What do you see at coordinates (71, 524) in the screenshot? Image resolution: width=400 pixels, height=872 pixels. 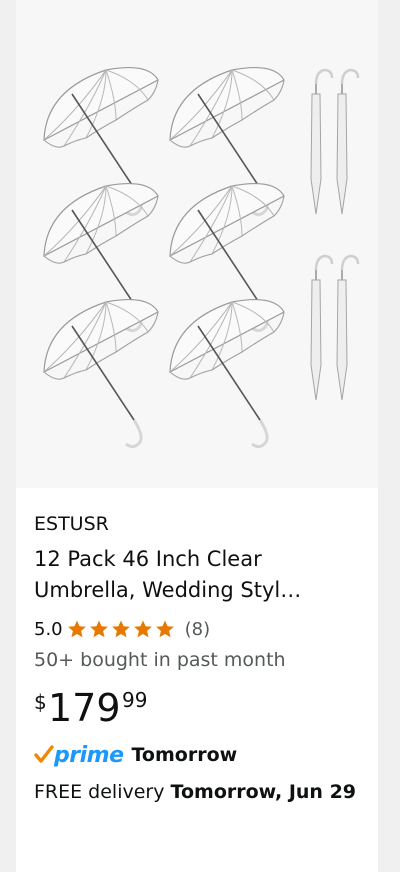 I see `brand-name: ESTUSR` at bounding box center [71, 524].